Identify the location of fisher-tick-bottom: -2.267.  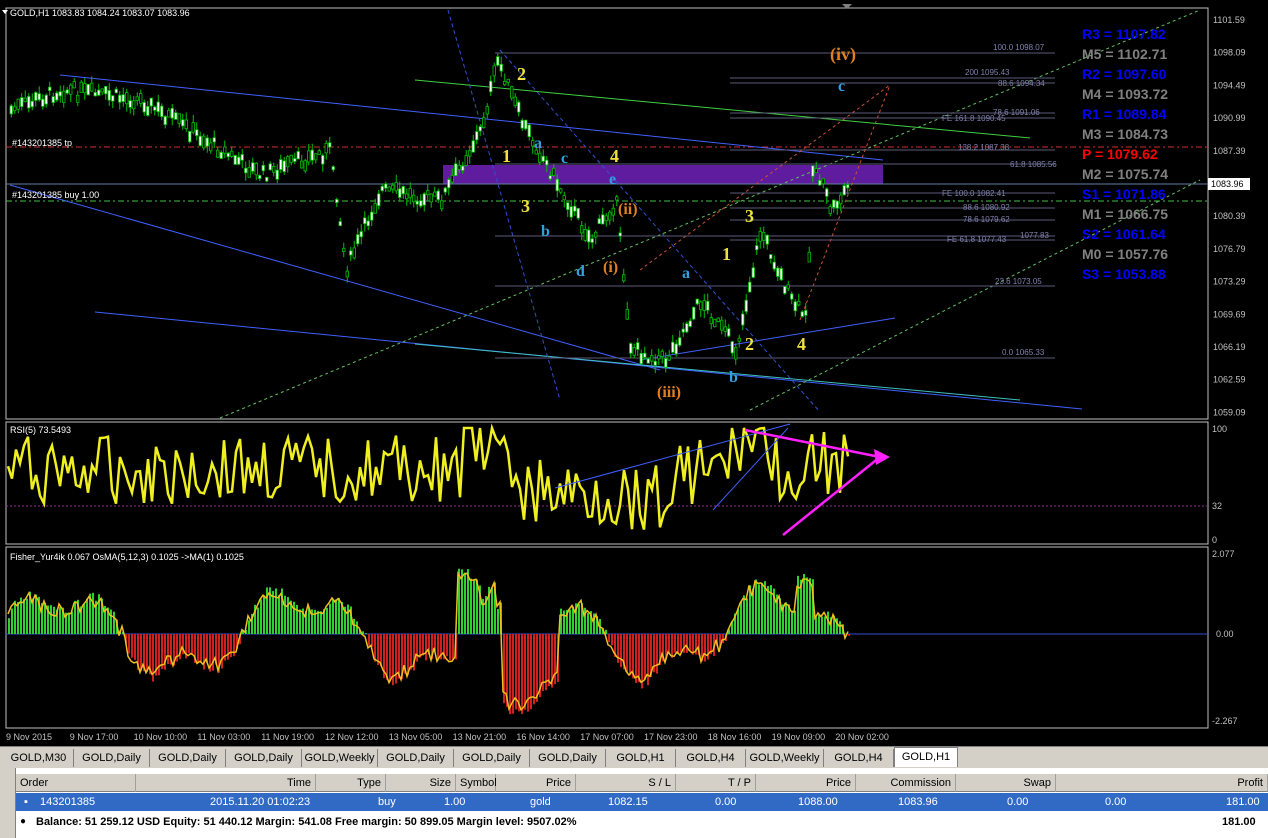
(1225, 721).